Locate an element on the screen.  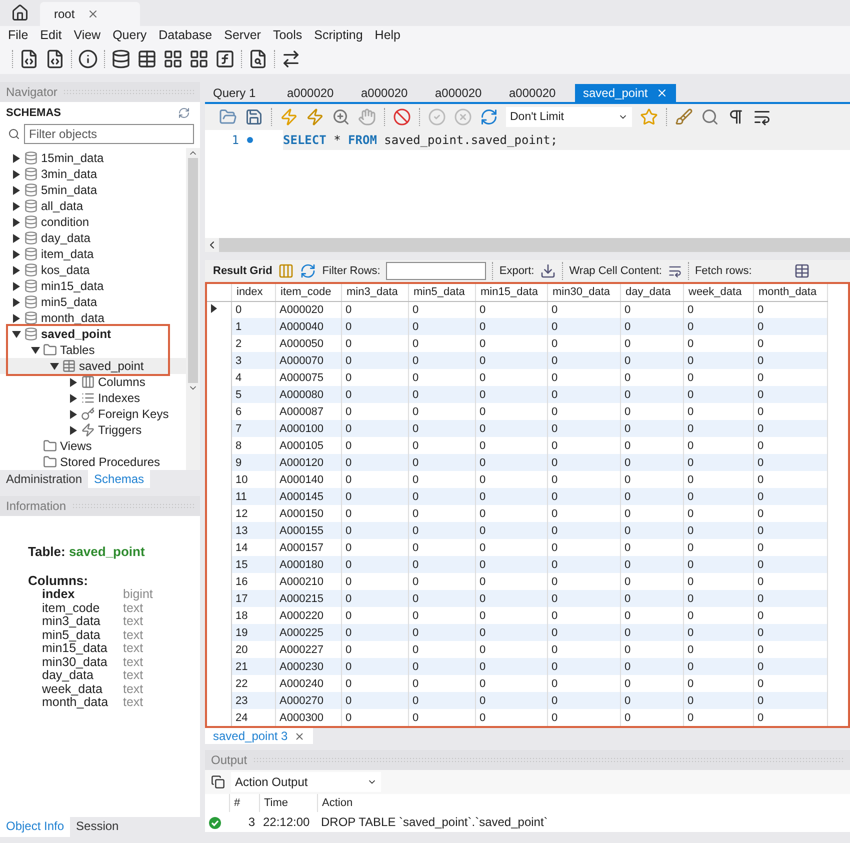
menu-item: Scripting is located at coordinates (338, 35).